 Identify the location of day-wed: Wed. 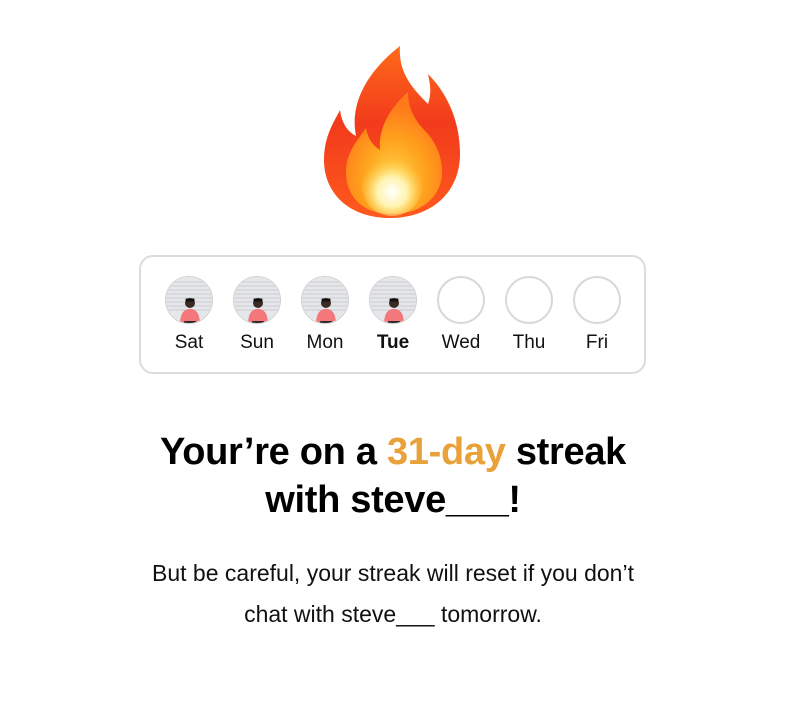
(461, 321).